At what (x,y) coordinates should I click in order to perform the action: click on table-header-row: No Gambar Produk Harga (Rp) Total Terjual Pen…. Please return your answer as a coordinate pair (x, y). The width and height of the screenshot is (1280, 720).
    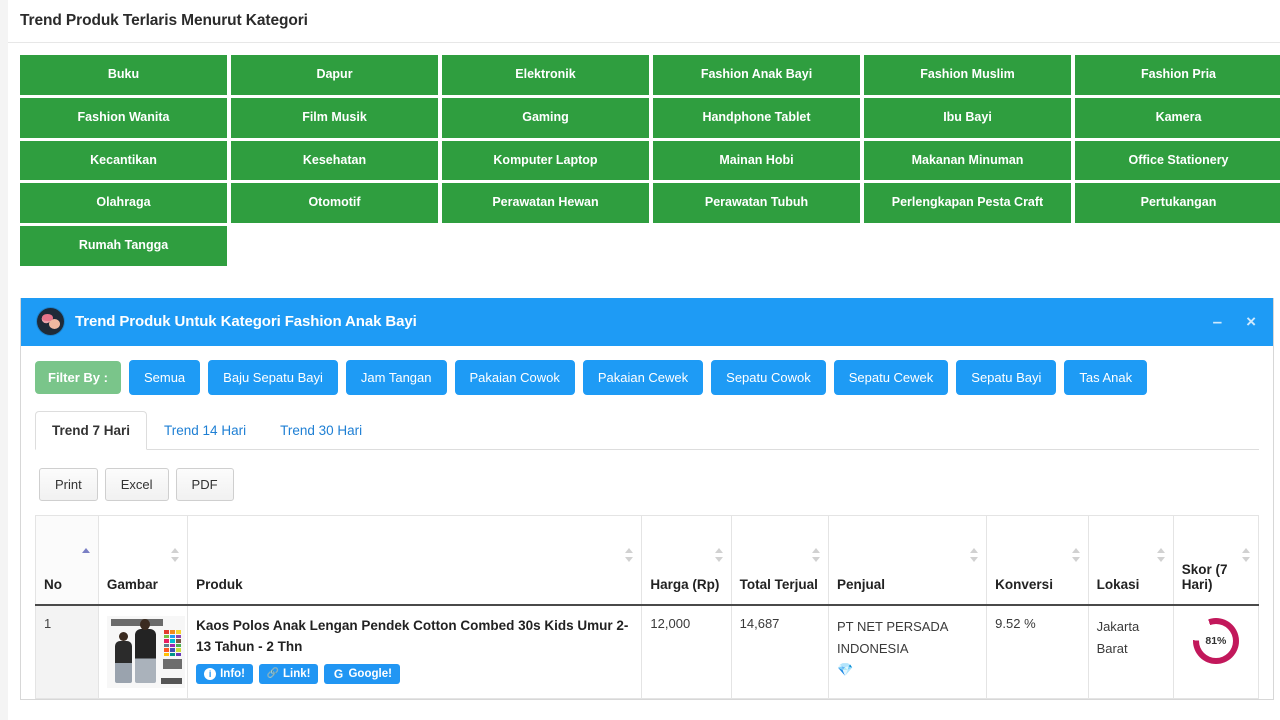
    Looking at the image, I should click on (647, 560).